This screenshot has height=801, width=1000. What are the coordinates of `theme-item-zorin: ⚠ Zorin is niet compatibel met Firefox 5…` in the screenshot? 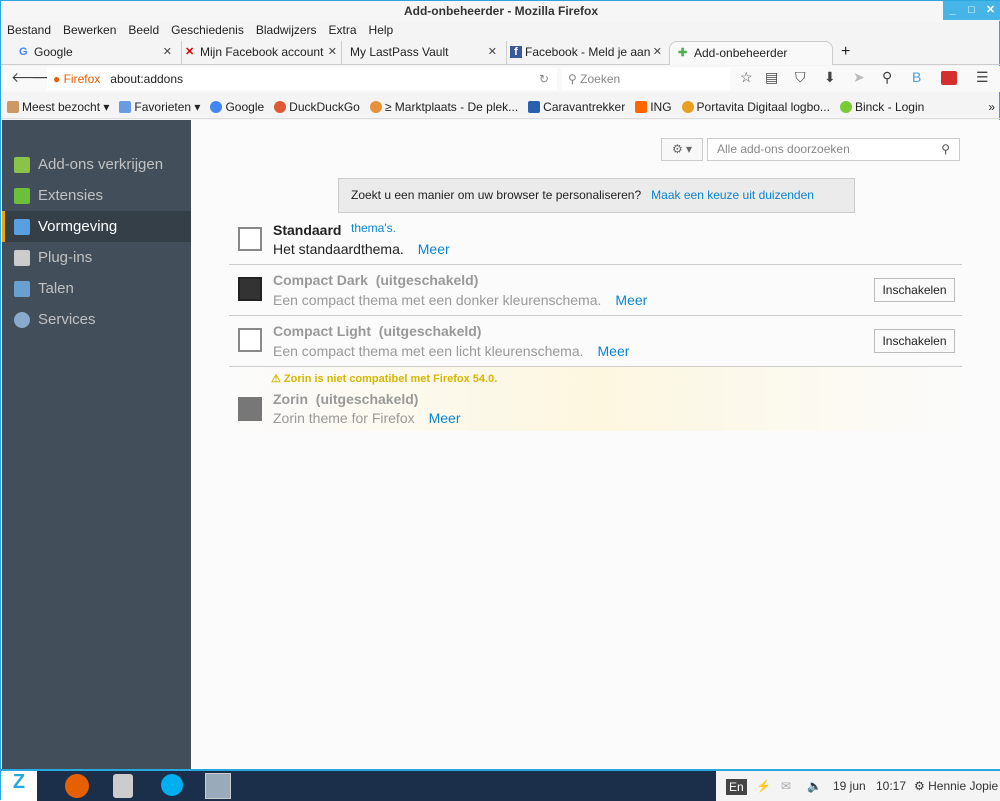 It's located at (595, 399).